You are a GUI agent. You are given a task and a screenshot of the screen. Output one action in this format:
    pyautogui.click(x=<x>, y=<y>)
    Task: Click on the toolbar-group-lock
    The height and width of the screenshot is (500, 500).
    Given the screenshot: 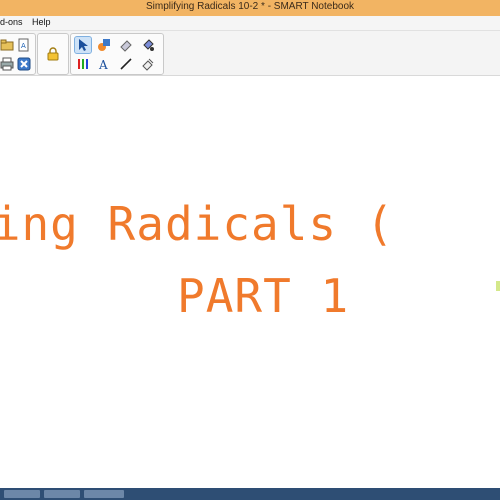 What is the action you would take?
    pyautogui.click(x=53, y=54)
    